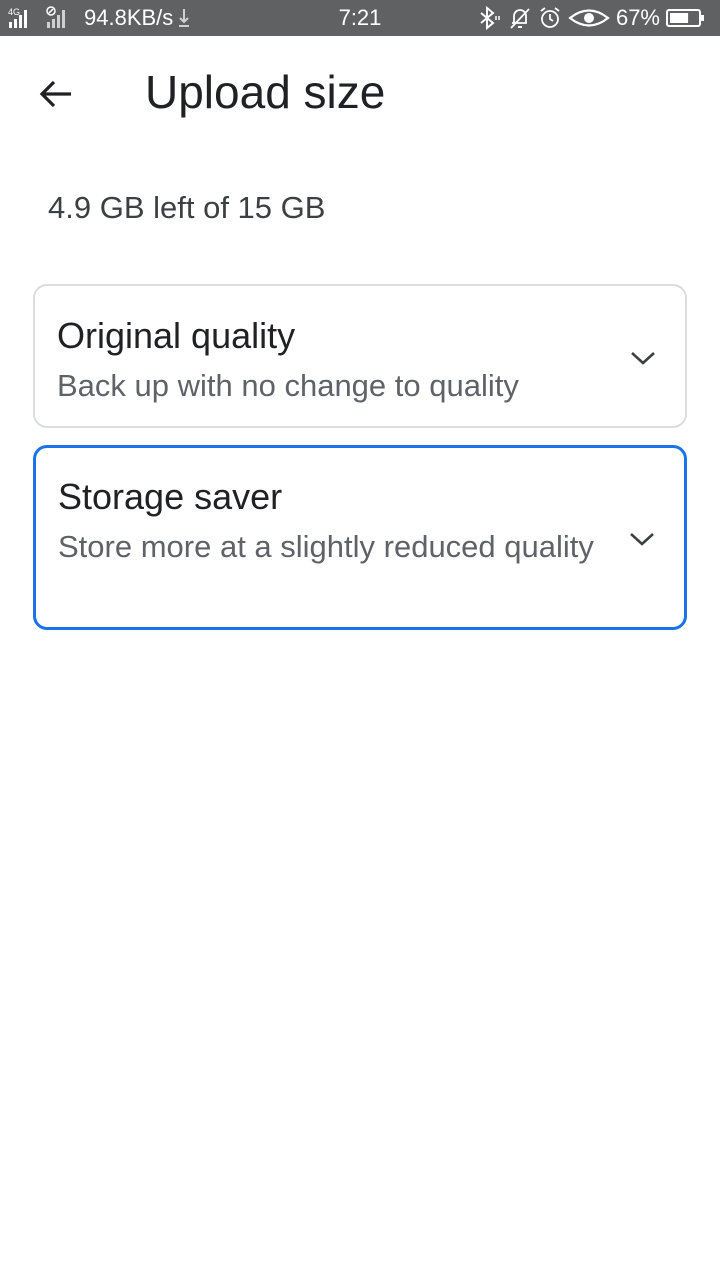 The image size is (720, 1280). I want to click on net-speed-text: 94.8KB/s, so click(129, 17).